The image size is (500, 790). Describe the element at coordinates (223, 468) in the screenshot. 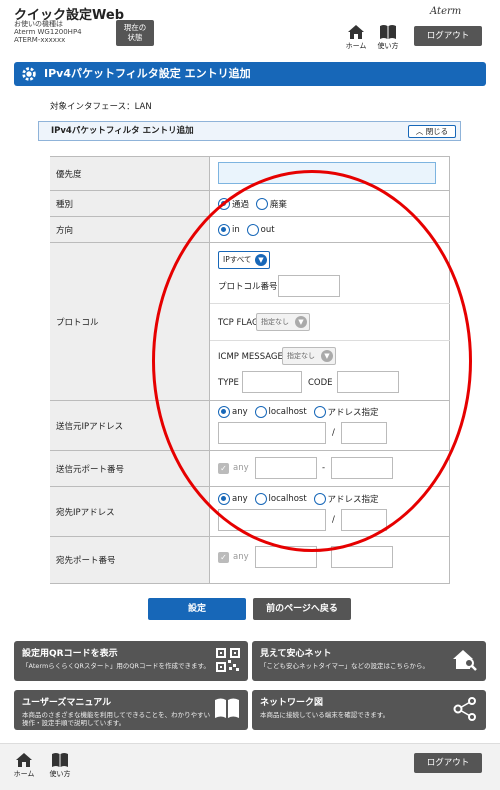

I see `src-port-any-checkbox: ✓` at that location.